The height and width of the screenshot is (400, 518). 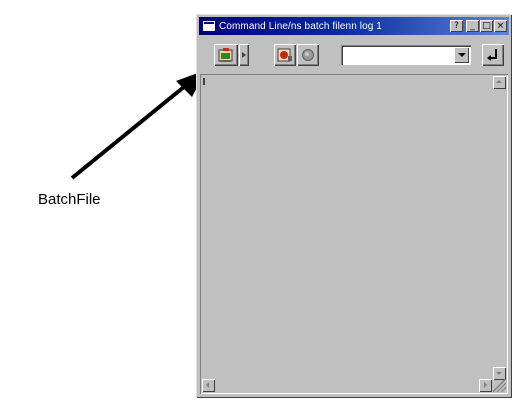 I want to click on combo-dropdown-button, so click(x=461, y=55).